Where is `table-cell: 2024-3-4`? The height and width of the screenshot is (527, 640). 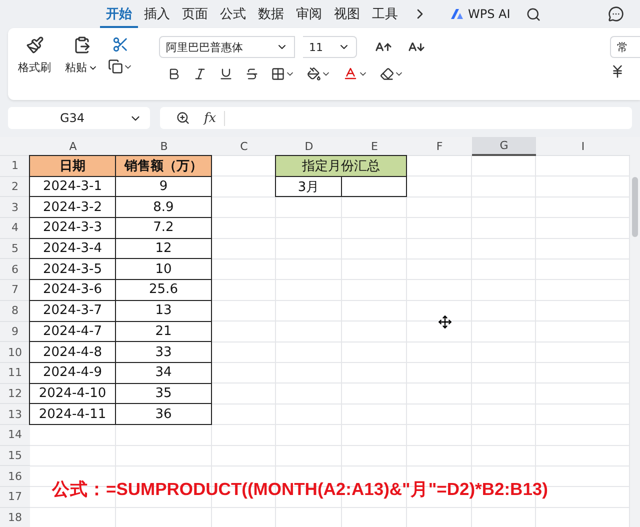 table-cell: 2024-3-4 is located at coordinates (72, 249).